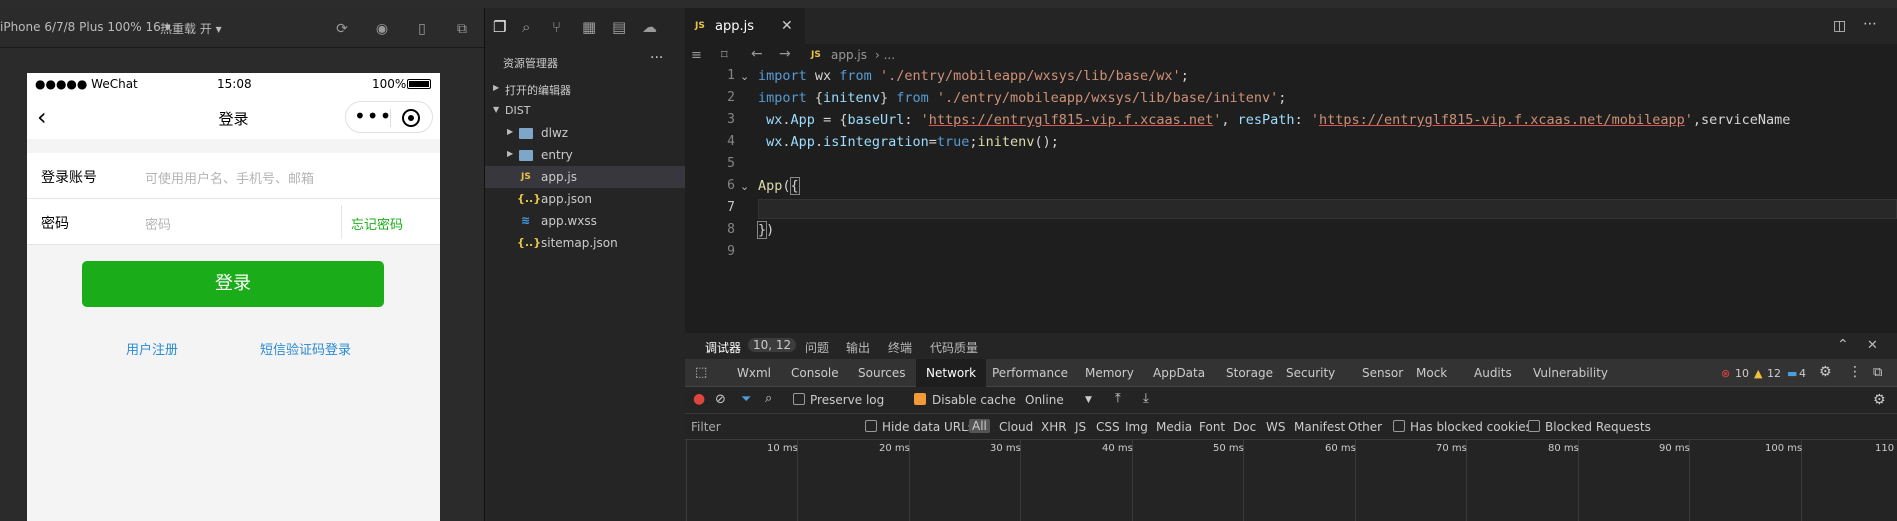  Describe the element at coordinates (585, 155) in the screenshot. I see `tree-item-entry: ▶ entry` at that location.